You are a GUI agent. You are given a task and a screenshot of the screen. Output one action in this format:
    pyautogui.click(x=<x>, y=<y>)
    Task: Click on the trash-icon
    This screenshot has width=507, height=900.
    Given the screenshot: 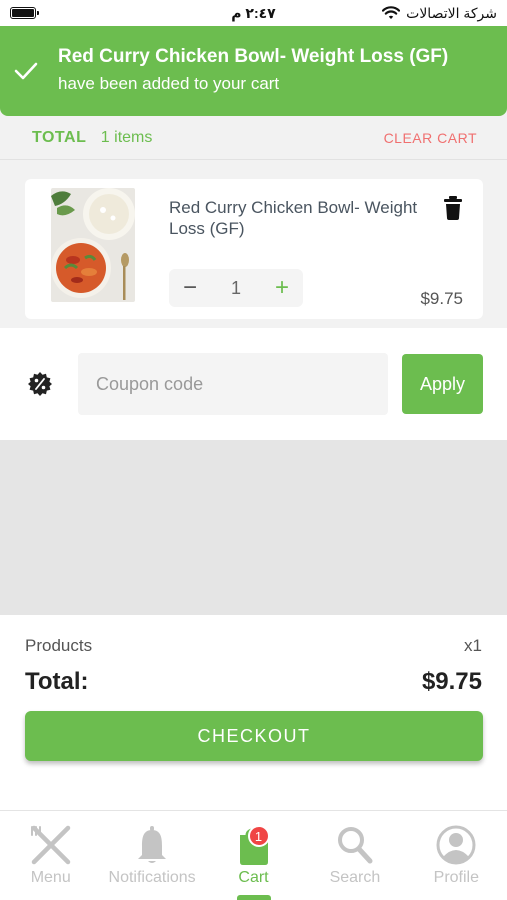 What is the action you would take?
    pyautogui.click(x=453, y=210)
    